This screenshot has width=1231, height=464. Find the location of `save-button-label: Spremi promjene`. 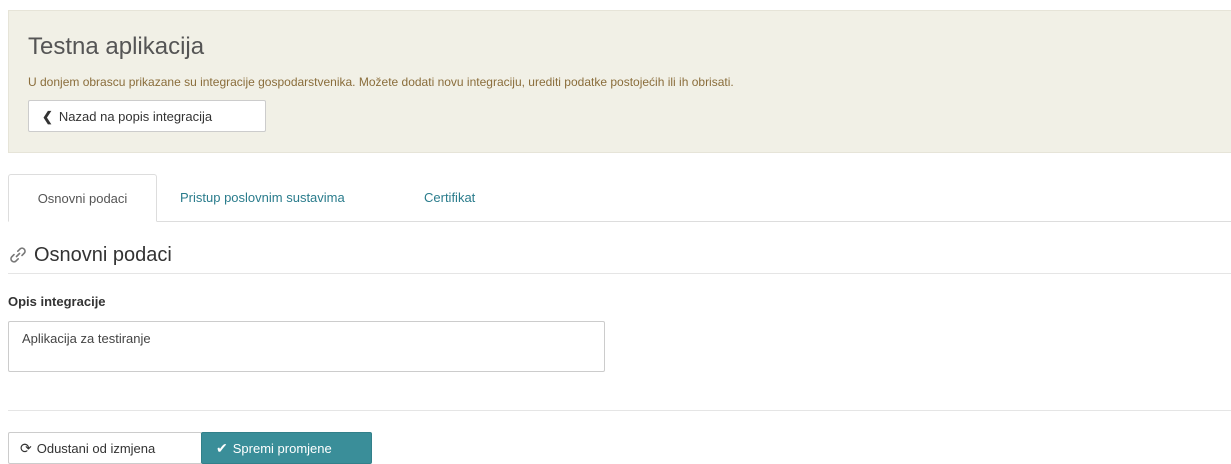

save-button-label: Spremi promjene is located at coordinates (282, 448).